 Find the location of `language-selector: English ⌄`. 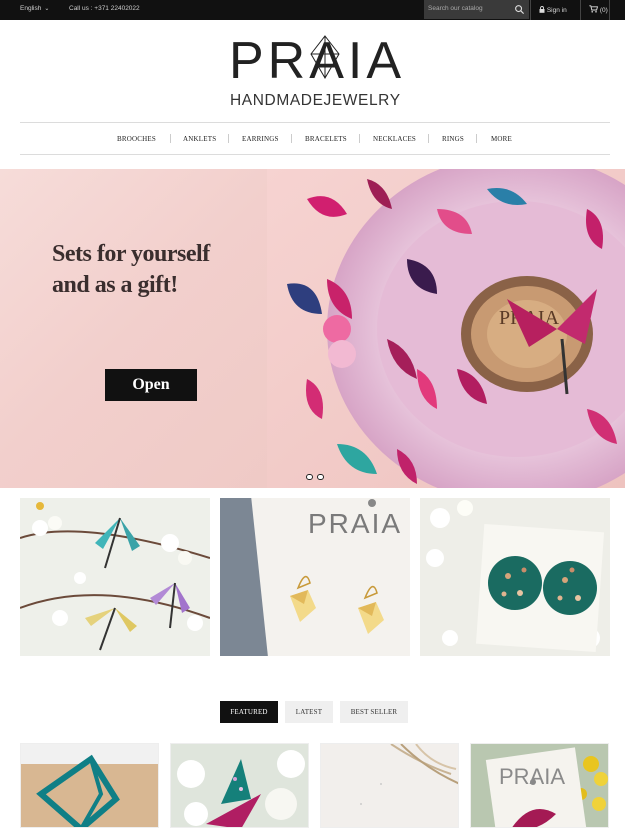

language-selector: English ⌄ is located at coordinates (34, 8).